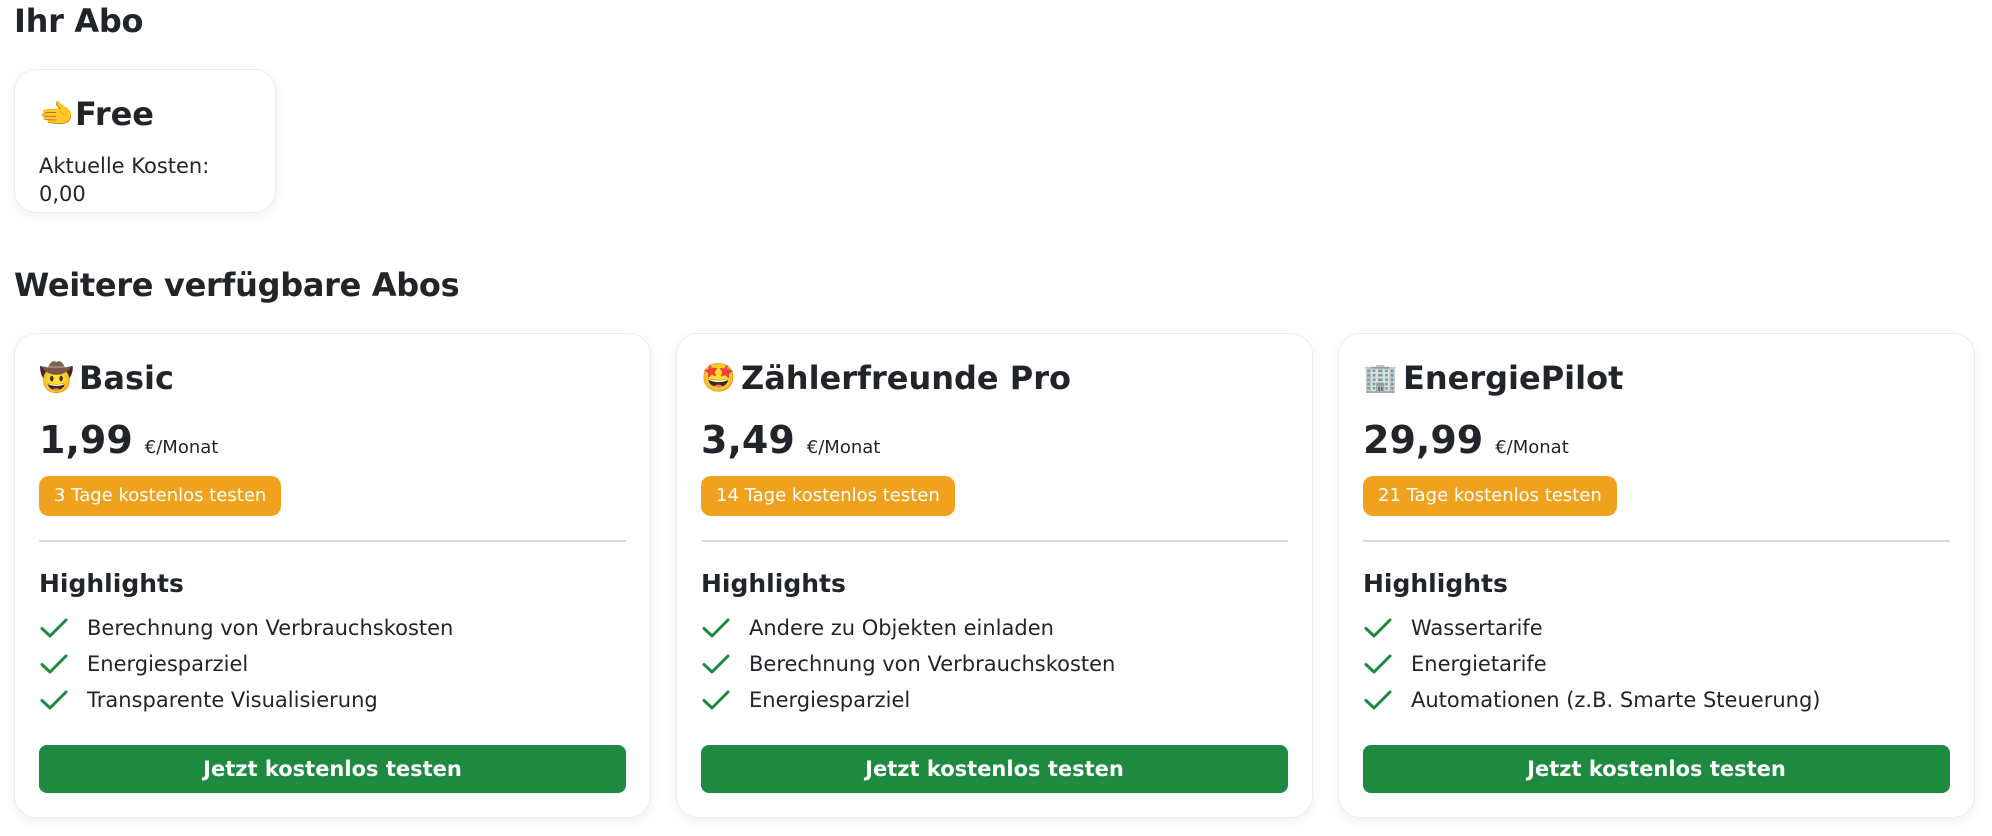 The width and height of the screenshot is (1992, 836). What do you see at coordinates (126, 378) in the screenshot?
I see `plan-name: Basic` at bounding box center [126, 378].